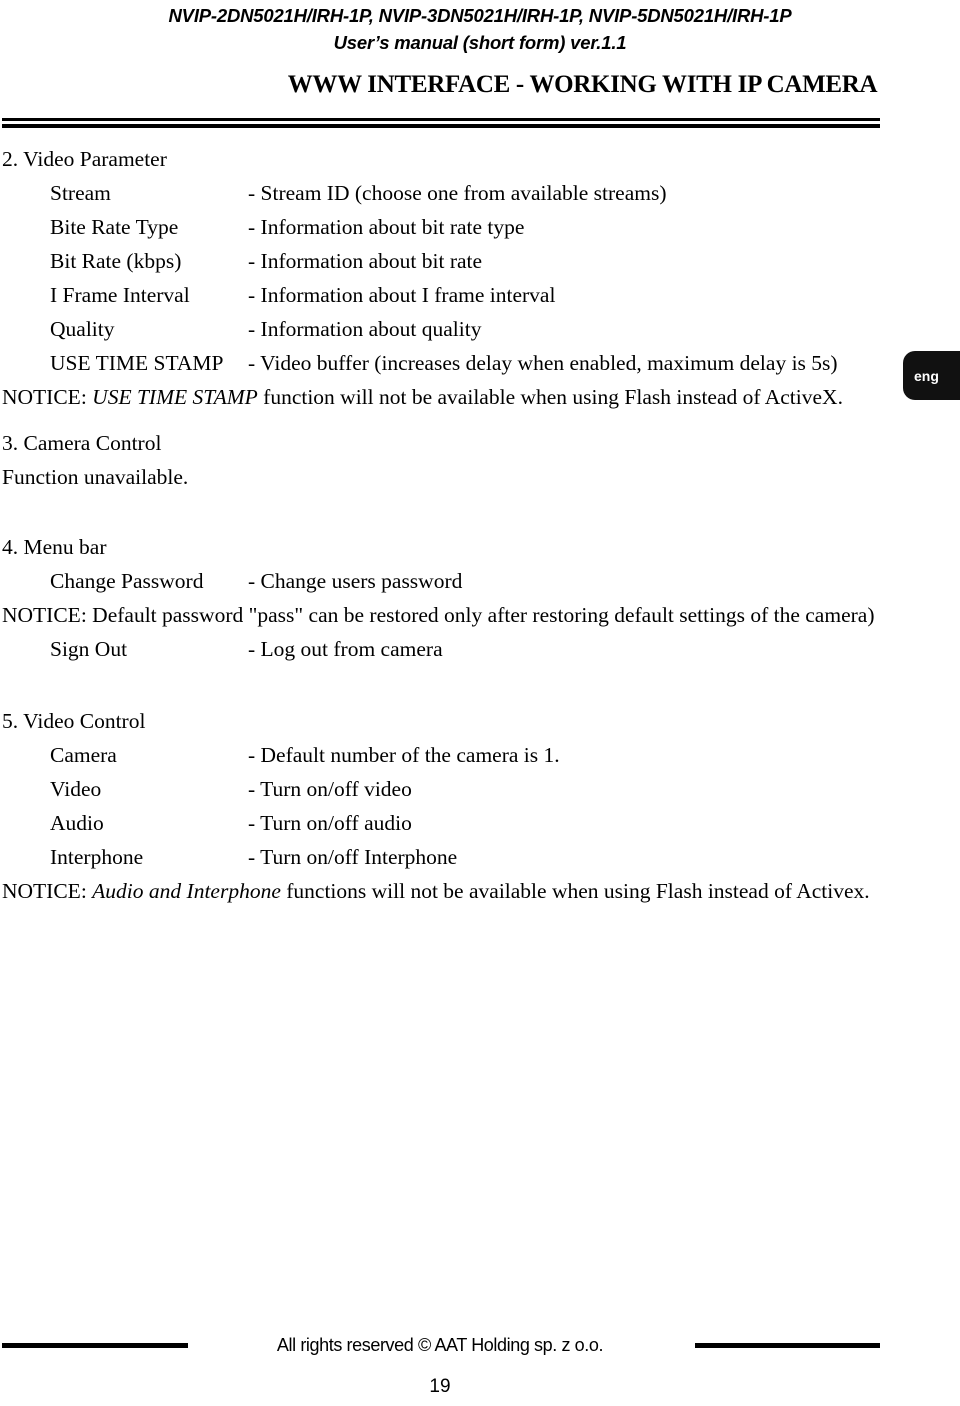 This screenshot has width=960, height=1406. I want to click on desc-interphone: - Turn on/off Interphone, so click(353, 857).